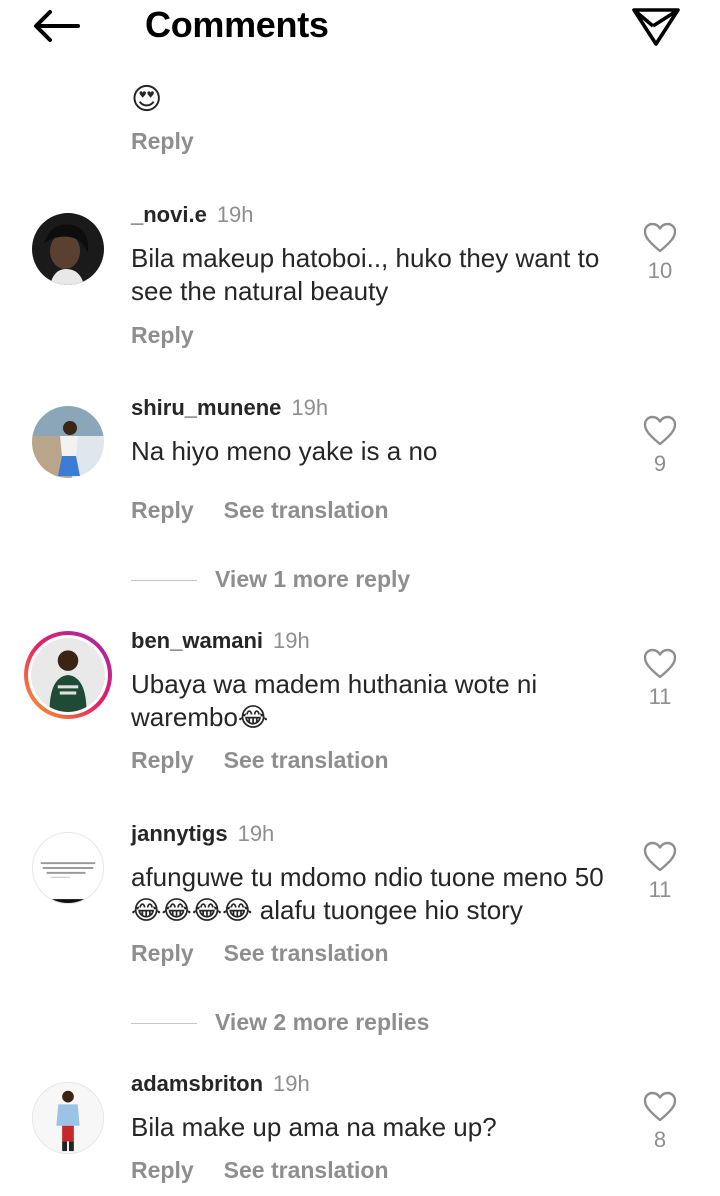 This screenshot has width=720, height=1196. What do you see at coordinates (280, 1022) in the screenshot?
I see `view-more-replies-button: View 2 more replies` at bounding box center [280, 1022].